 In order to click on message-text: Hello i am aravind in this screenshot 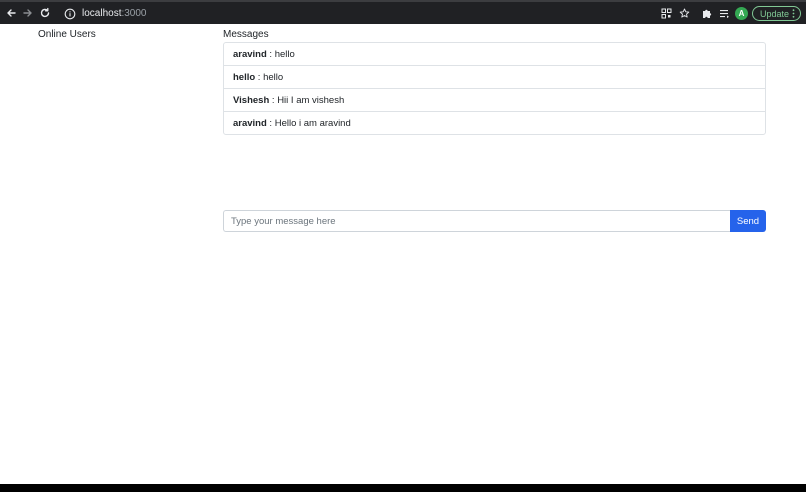, I will do `click(312, 123)`.